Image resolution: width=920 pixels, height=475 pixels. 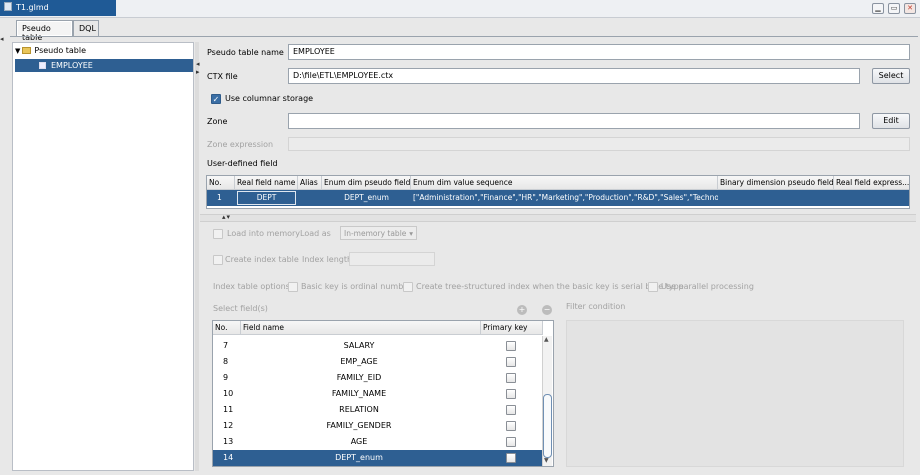 What do you see at coordinates (546, 339) in the screenshot?
I see `scroll-up-icon: ▲` at bounding box center [546, 339].